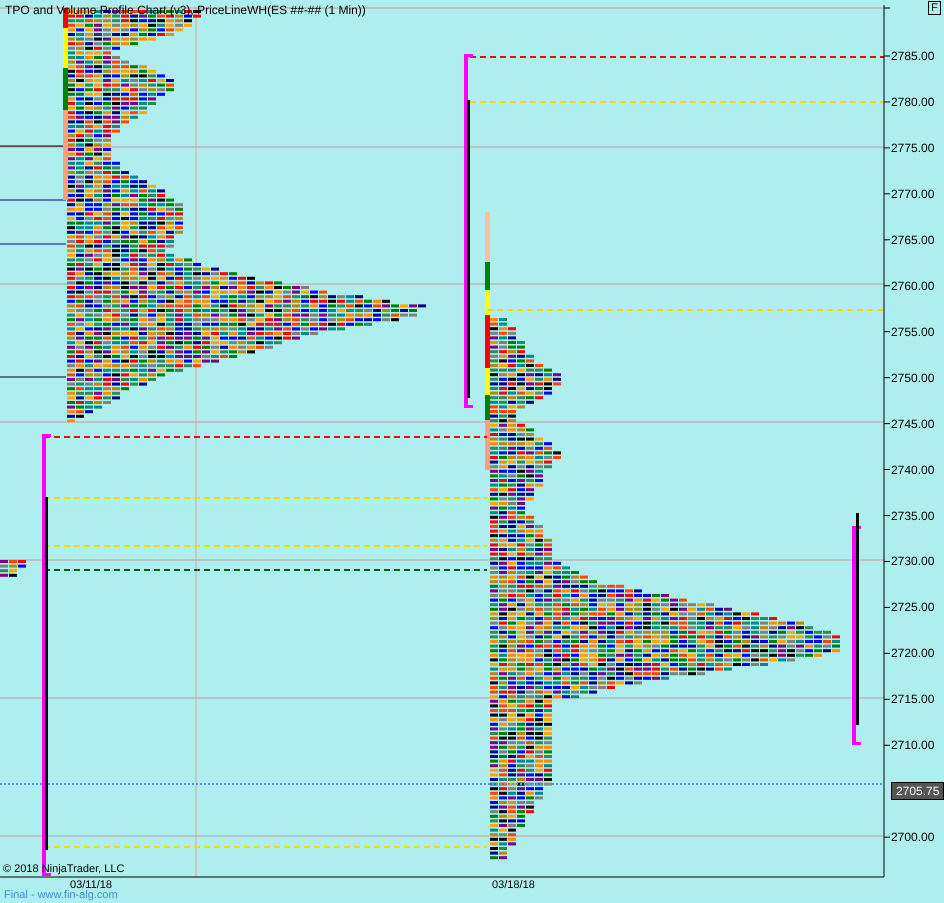 The image size is (944, 903). What do you see at coordinates (912, 193) in the screenshot?
I see `price-label: 2770.00` at bounding box center [912, 193].